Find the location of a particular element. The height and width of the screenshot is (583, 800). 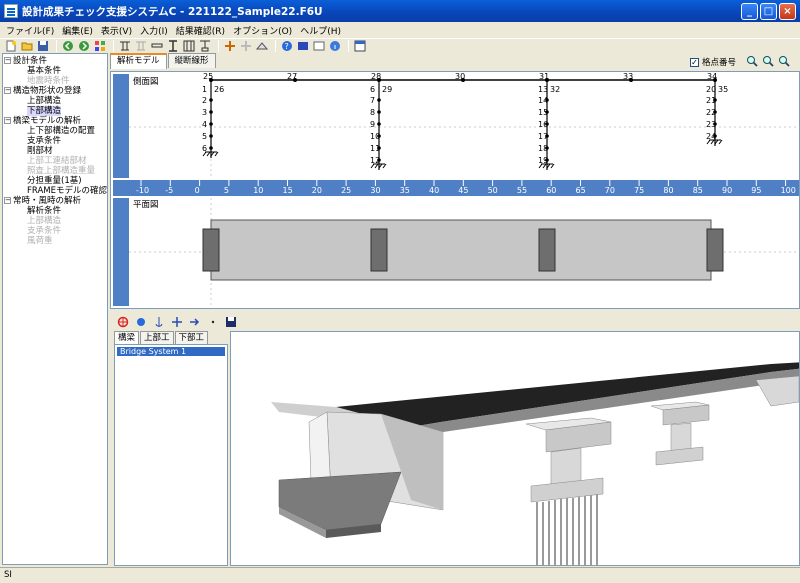

tree-item: 解析条件 is located at coordinates (44, 211).